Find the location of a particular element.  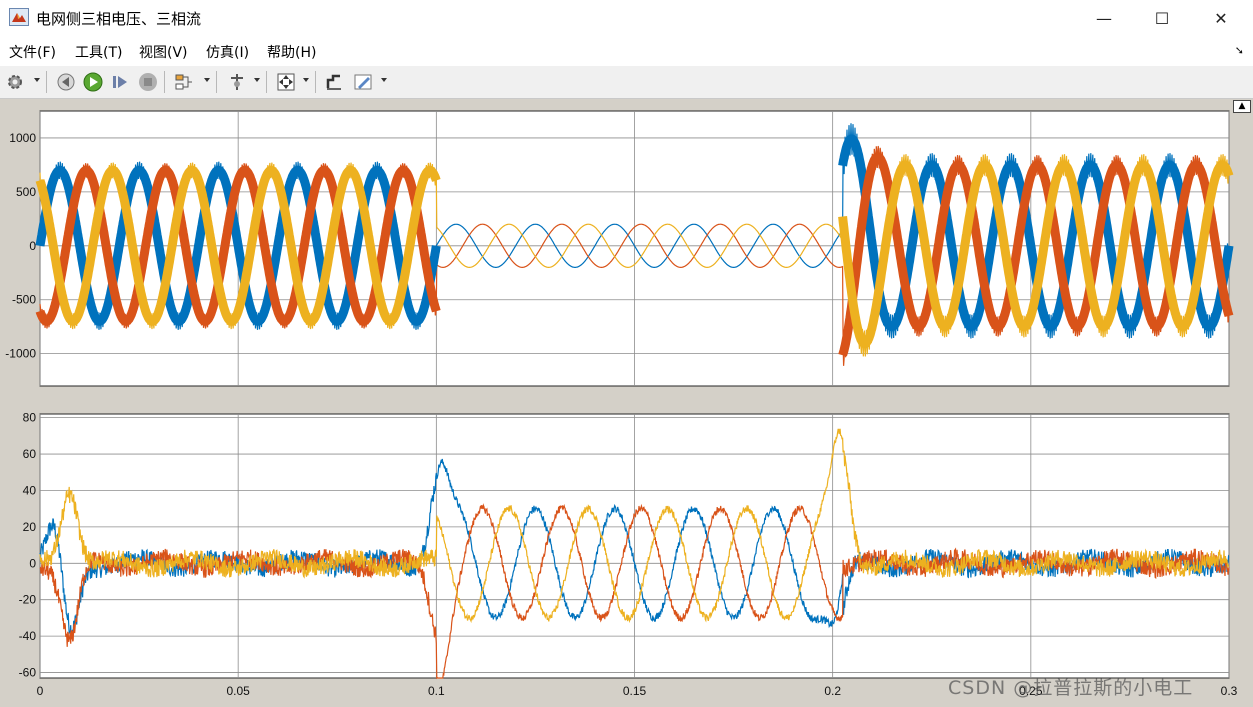

voltage-y-ticks: 1000 500 0 -500 -1000 is located at coordinates (20, 246).